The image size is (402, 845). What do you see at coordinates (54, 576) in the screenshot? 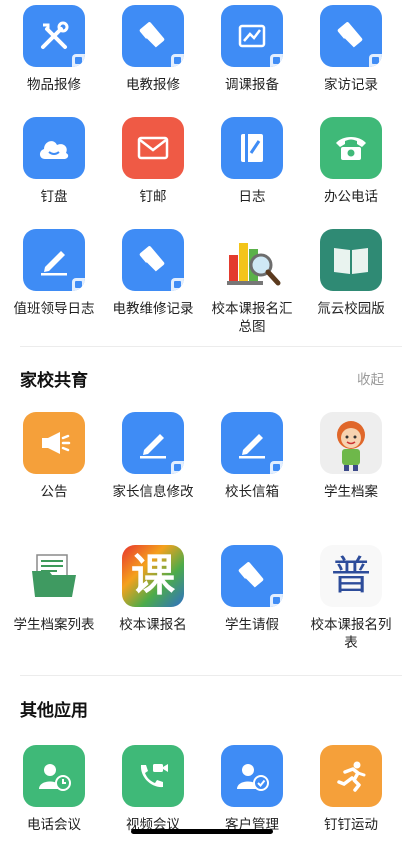
I see `folder-icon` at bounding box center [54, 576].